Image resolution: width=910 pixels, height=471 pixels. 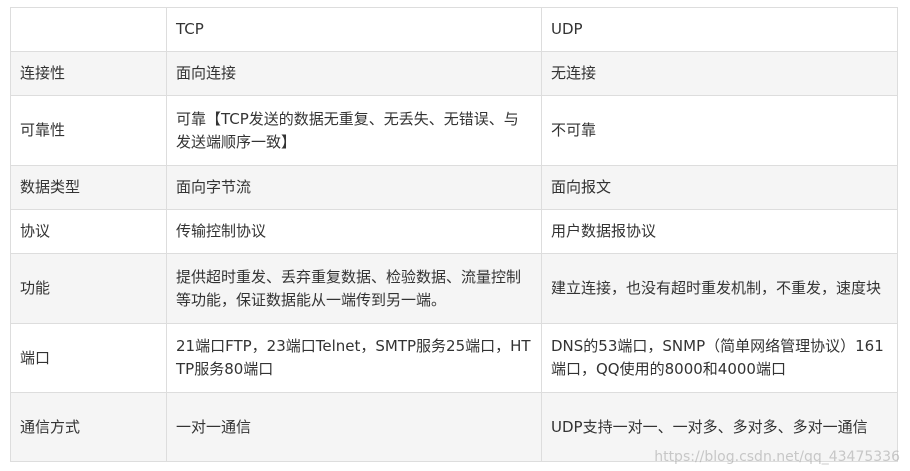 I want to click on header-row: TCP UDP, so click(x=454, y=29).